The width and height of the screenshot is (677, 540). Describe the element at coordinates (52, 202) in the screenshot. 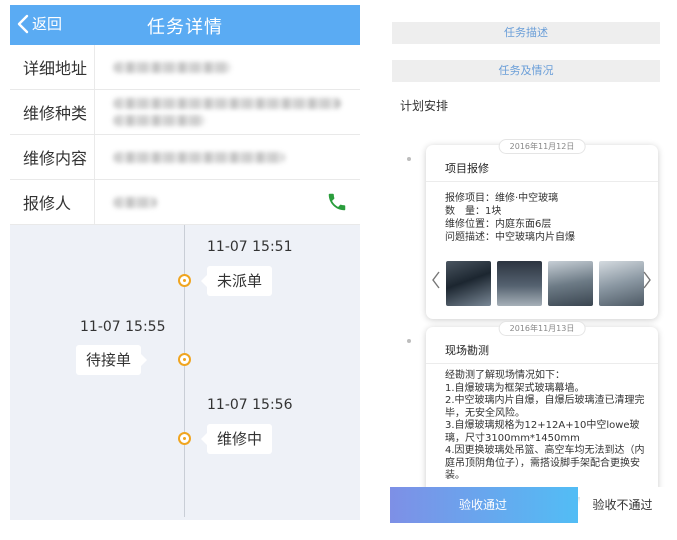

I see `row-label: 报修人` at that location.